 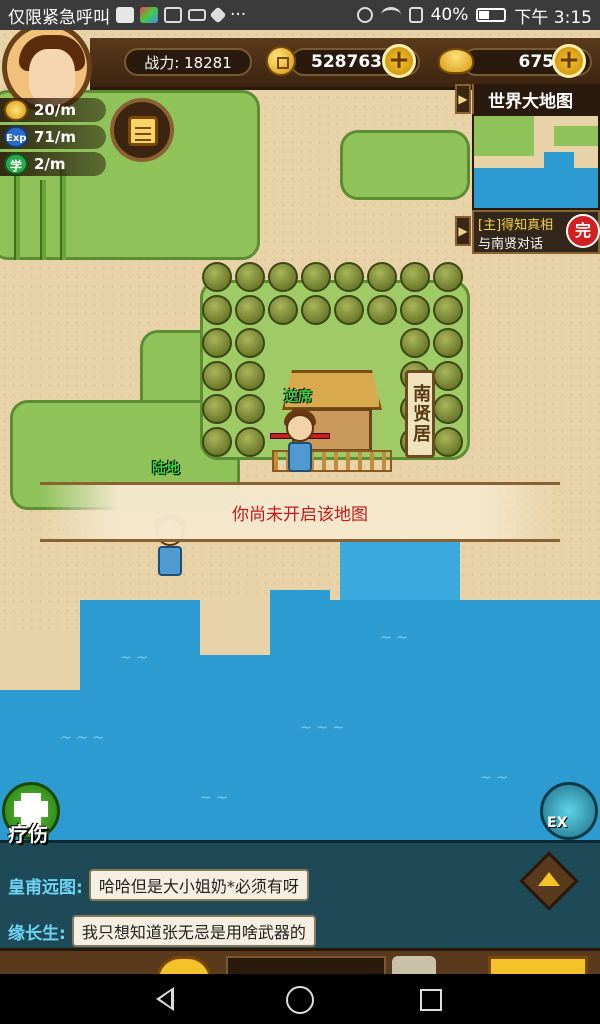 What do you see at coordinates (37, 931) in the screenshot?
I see `chat-sender: 缘长生:` at bounding box center [37, 931].